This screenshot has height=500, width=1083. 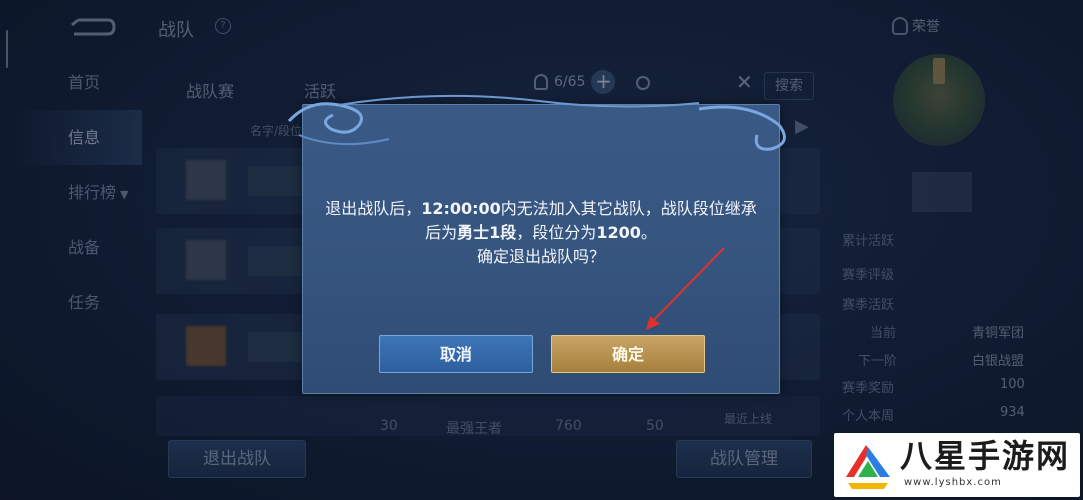 What do you see at coordinates (540, 256) in the screenshot?
I see `dialog-question: 确定退出战队吗？` at bounding box center [540, 256].